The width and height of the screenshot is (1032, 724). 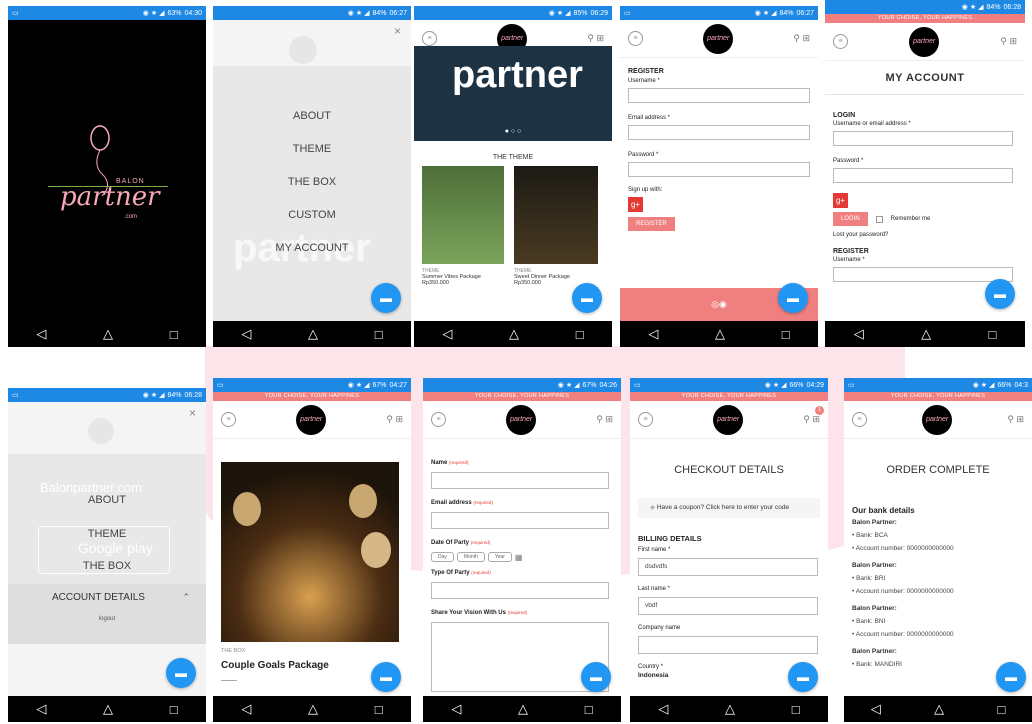 What do you see at coordinates (499, 557) in the screenshot?
I see `year-select: Year` at bounding box center [499, 557].